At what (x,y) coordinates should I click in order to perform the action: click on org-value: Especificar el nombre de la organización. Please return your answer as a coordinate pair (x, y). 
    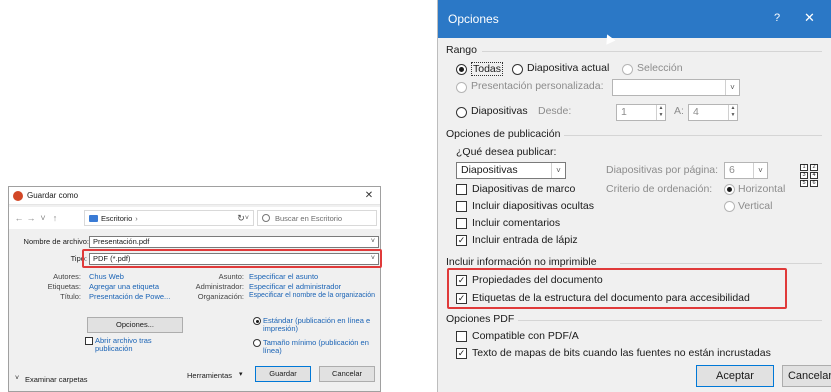
    Looking at the image, I should click on (312, 295).